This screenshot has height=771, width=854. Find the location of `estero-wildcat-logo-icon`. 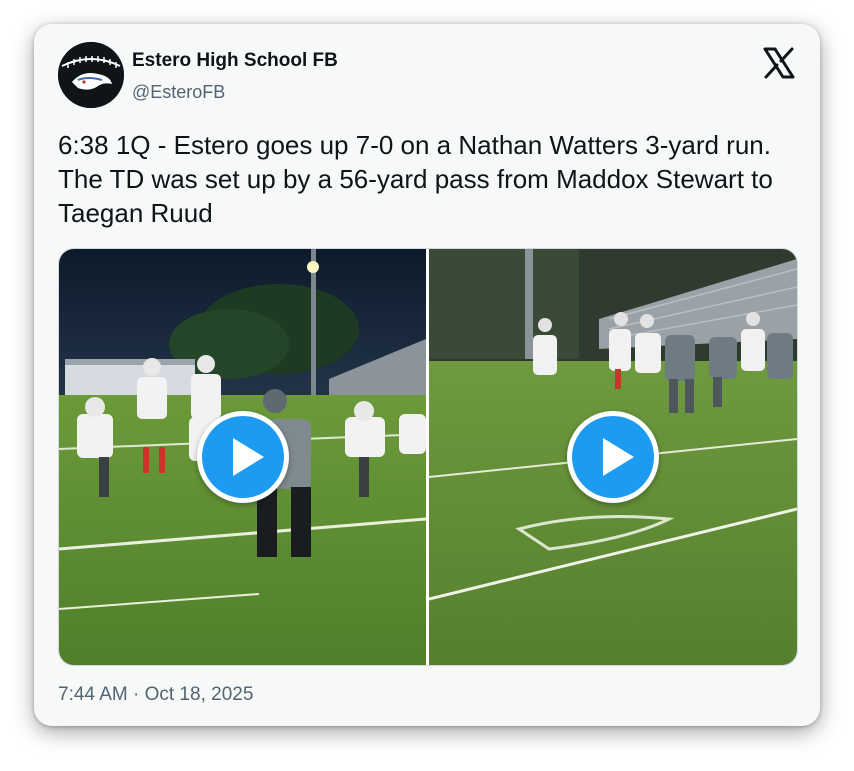

estero-wildcat-logo-icon is located at coordinates (91, 75).